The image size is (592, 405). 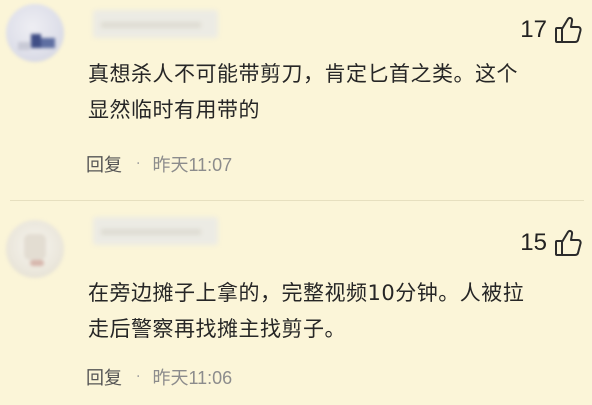 What do you see at coordinates (192, 165) in the screenshot?
I see `timestamp: 昨天11:07` at bounding box center [192, 165].